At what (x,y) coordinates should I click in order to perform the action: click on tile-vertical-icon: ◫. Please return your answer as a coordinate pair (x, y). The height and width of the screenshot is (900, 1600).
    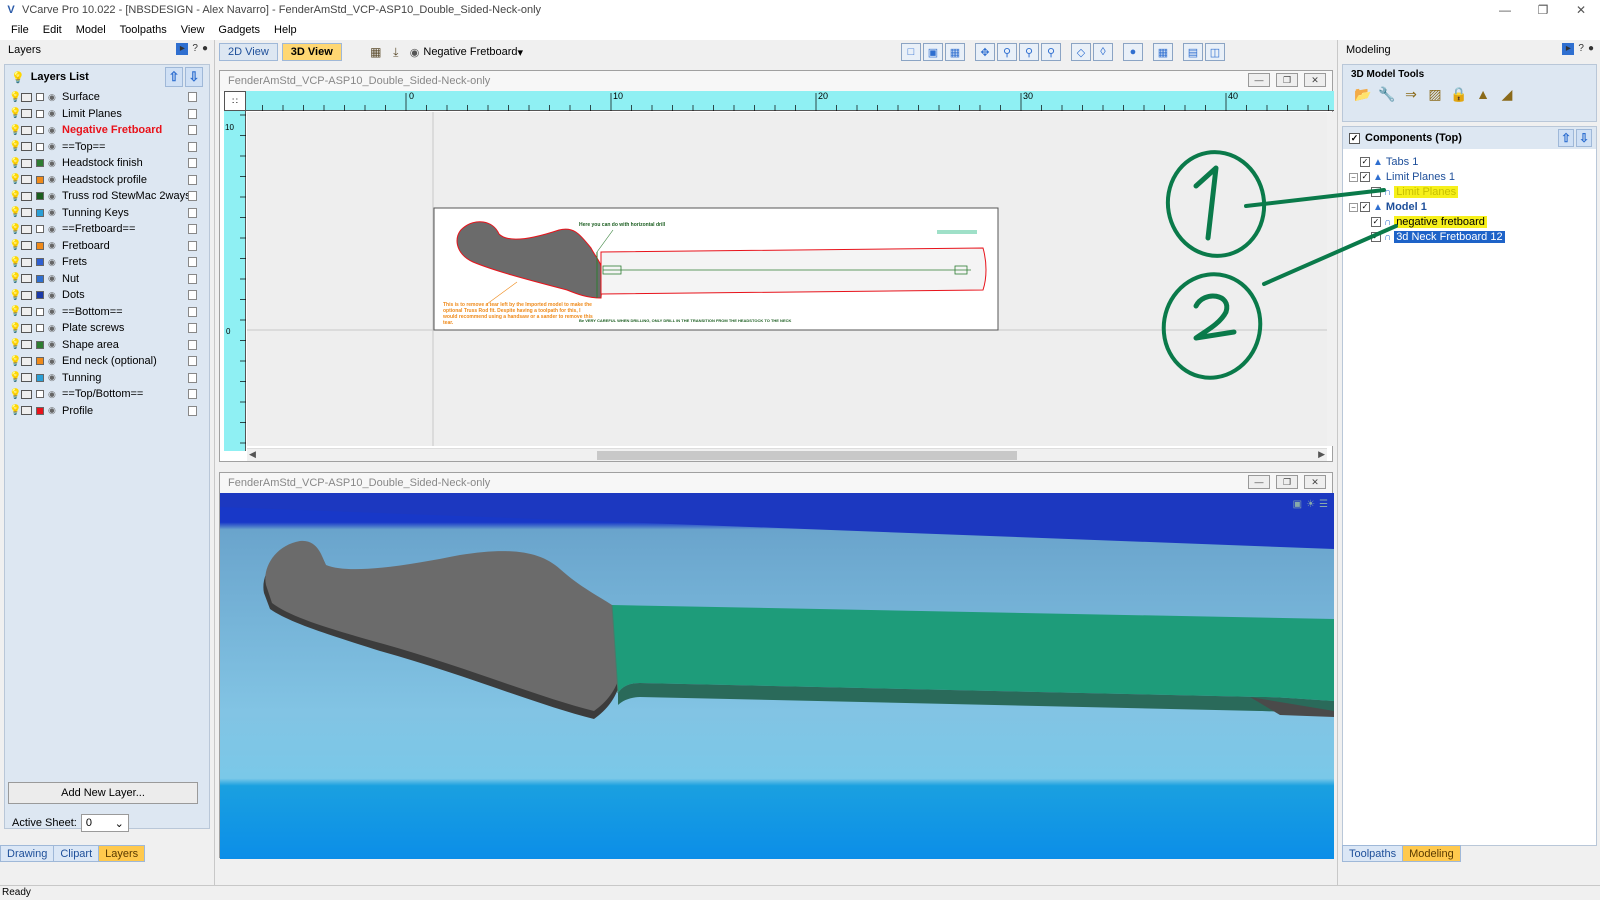
    Looking at the image, I should click on (1215, 52).